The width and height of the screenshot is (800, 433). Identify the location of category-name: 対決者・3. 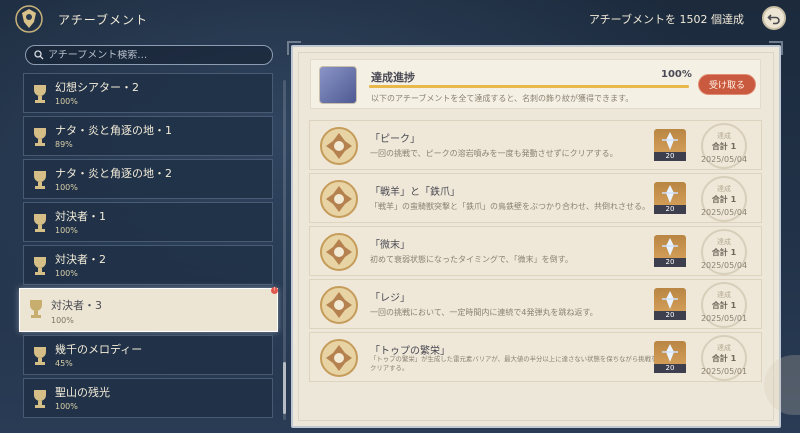
(76, 305).